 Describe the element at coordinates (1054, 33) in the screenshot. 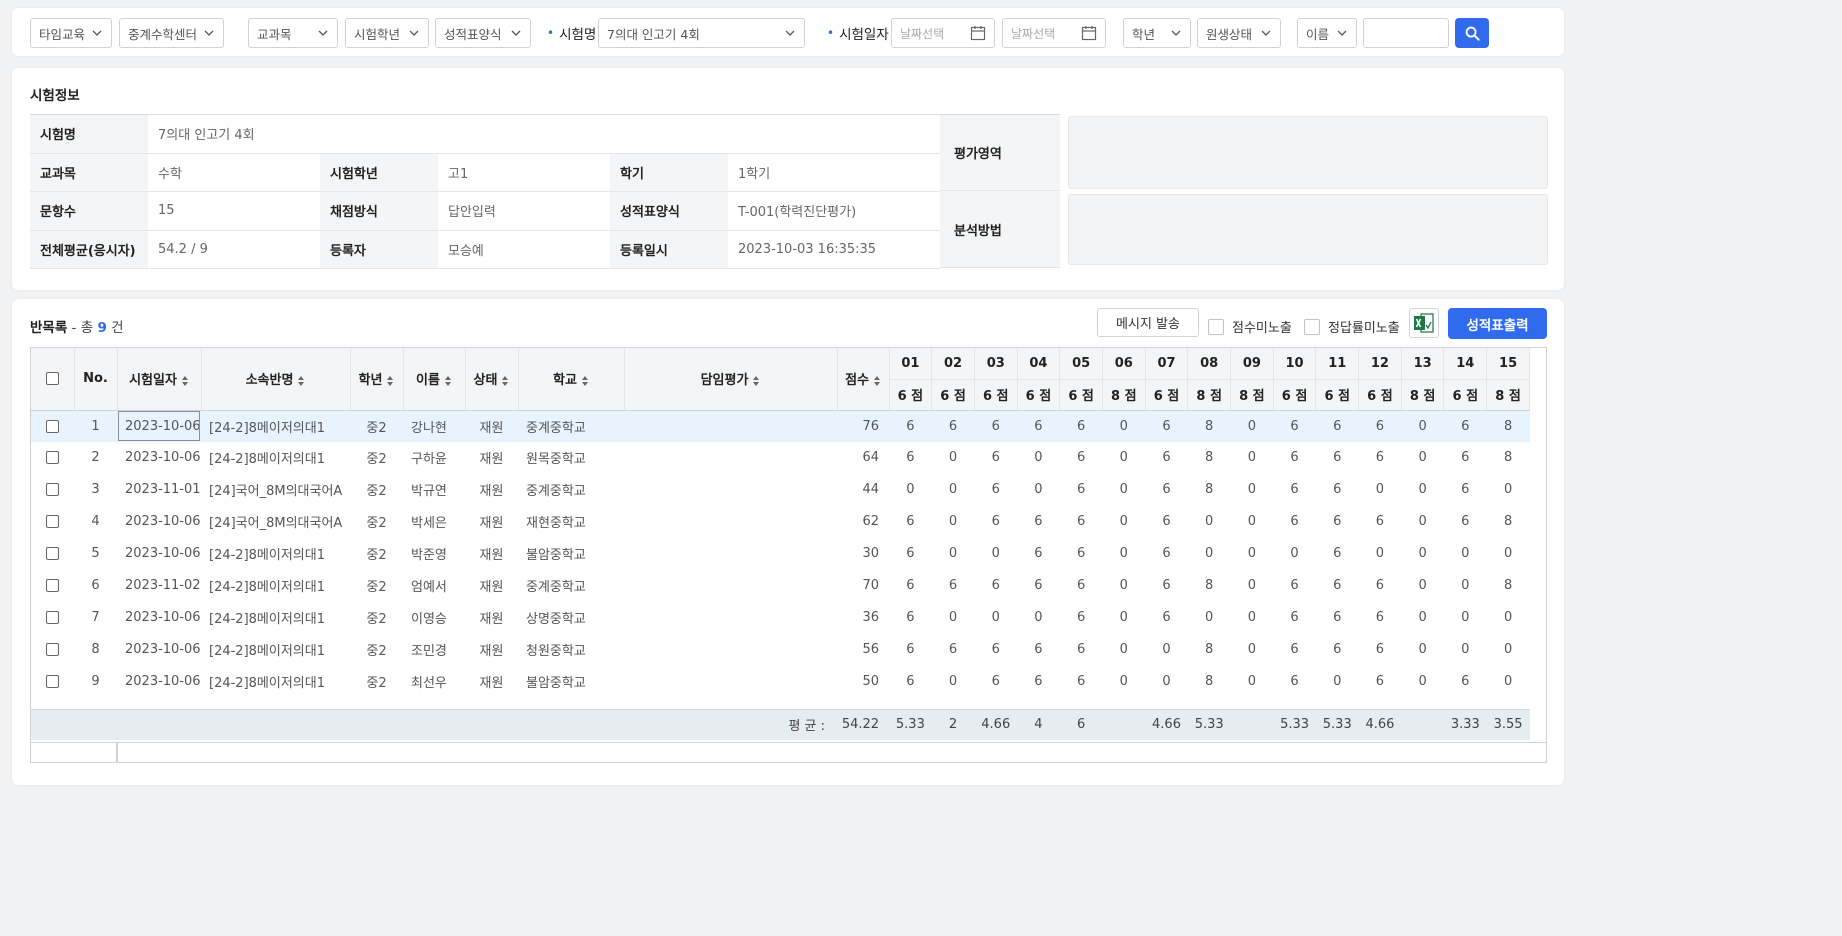

I see `date-to-input: 날짜선택` at that location.